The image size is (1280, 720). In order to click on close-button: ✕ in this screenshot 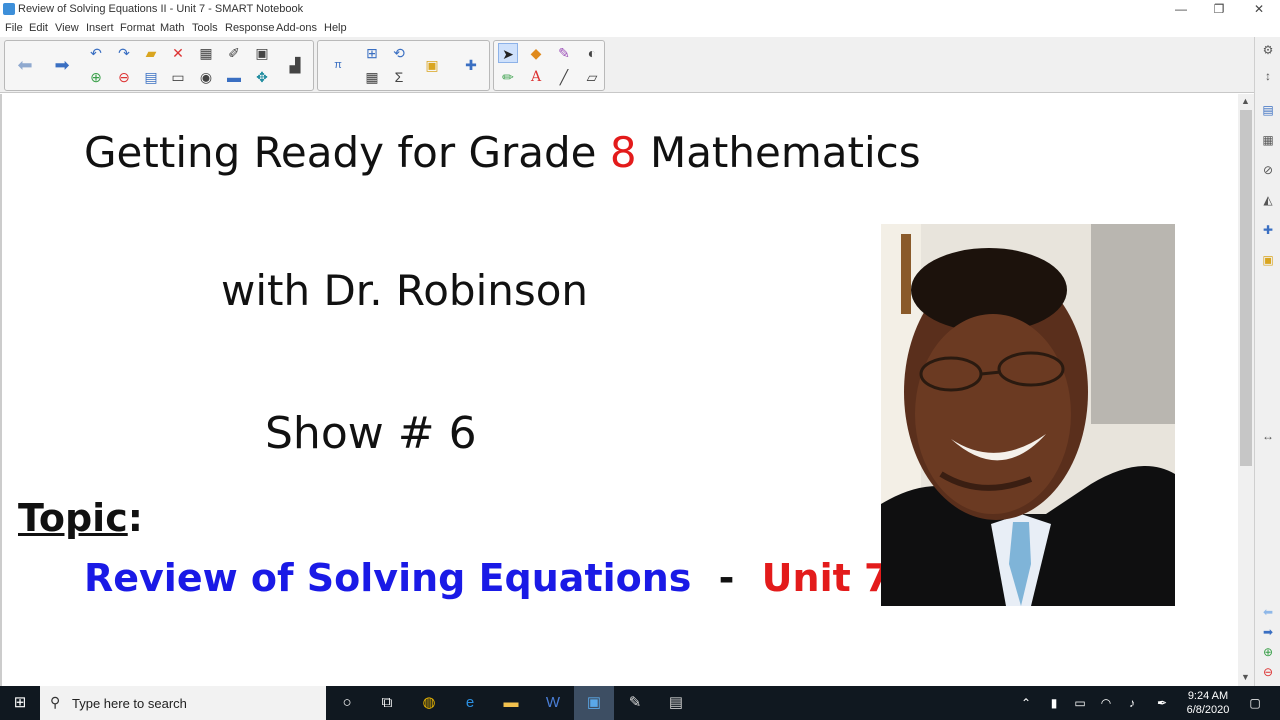, I will do `click(1259, 9)`.